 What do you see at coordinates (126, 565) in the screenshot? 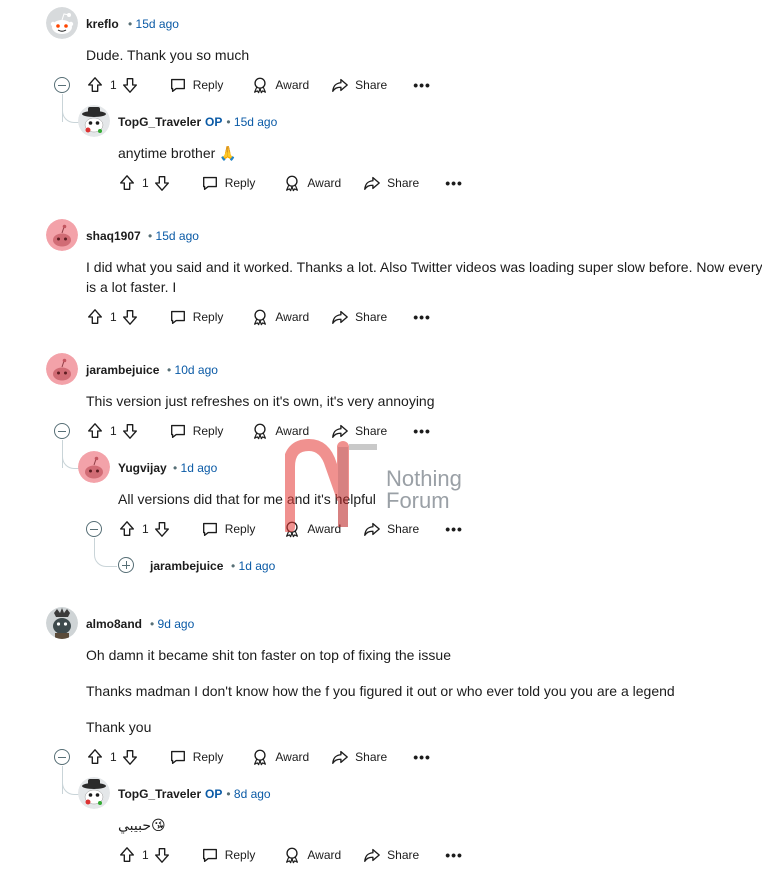
I see `expand-thread-button` at bounding box center [126, 565].